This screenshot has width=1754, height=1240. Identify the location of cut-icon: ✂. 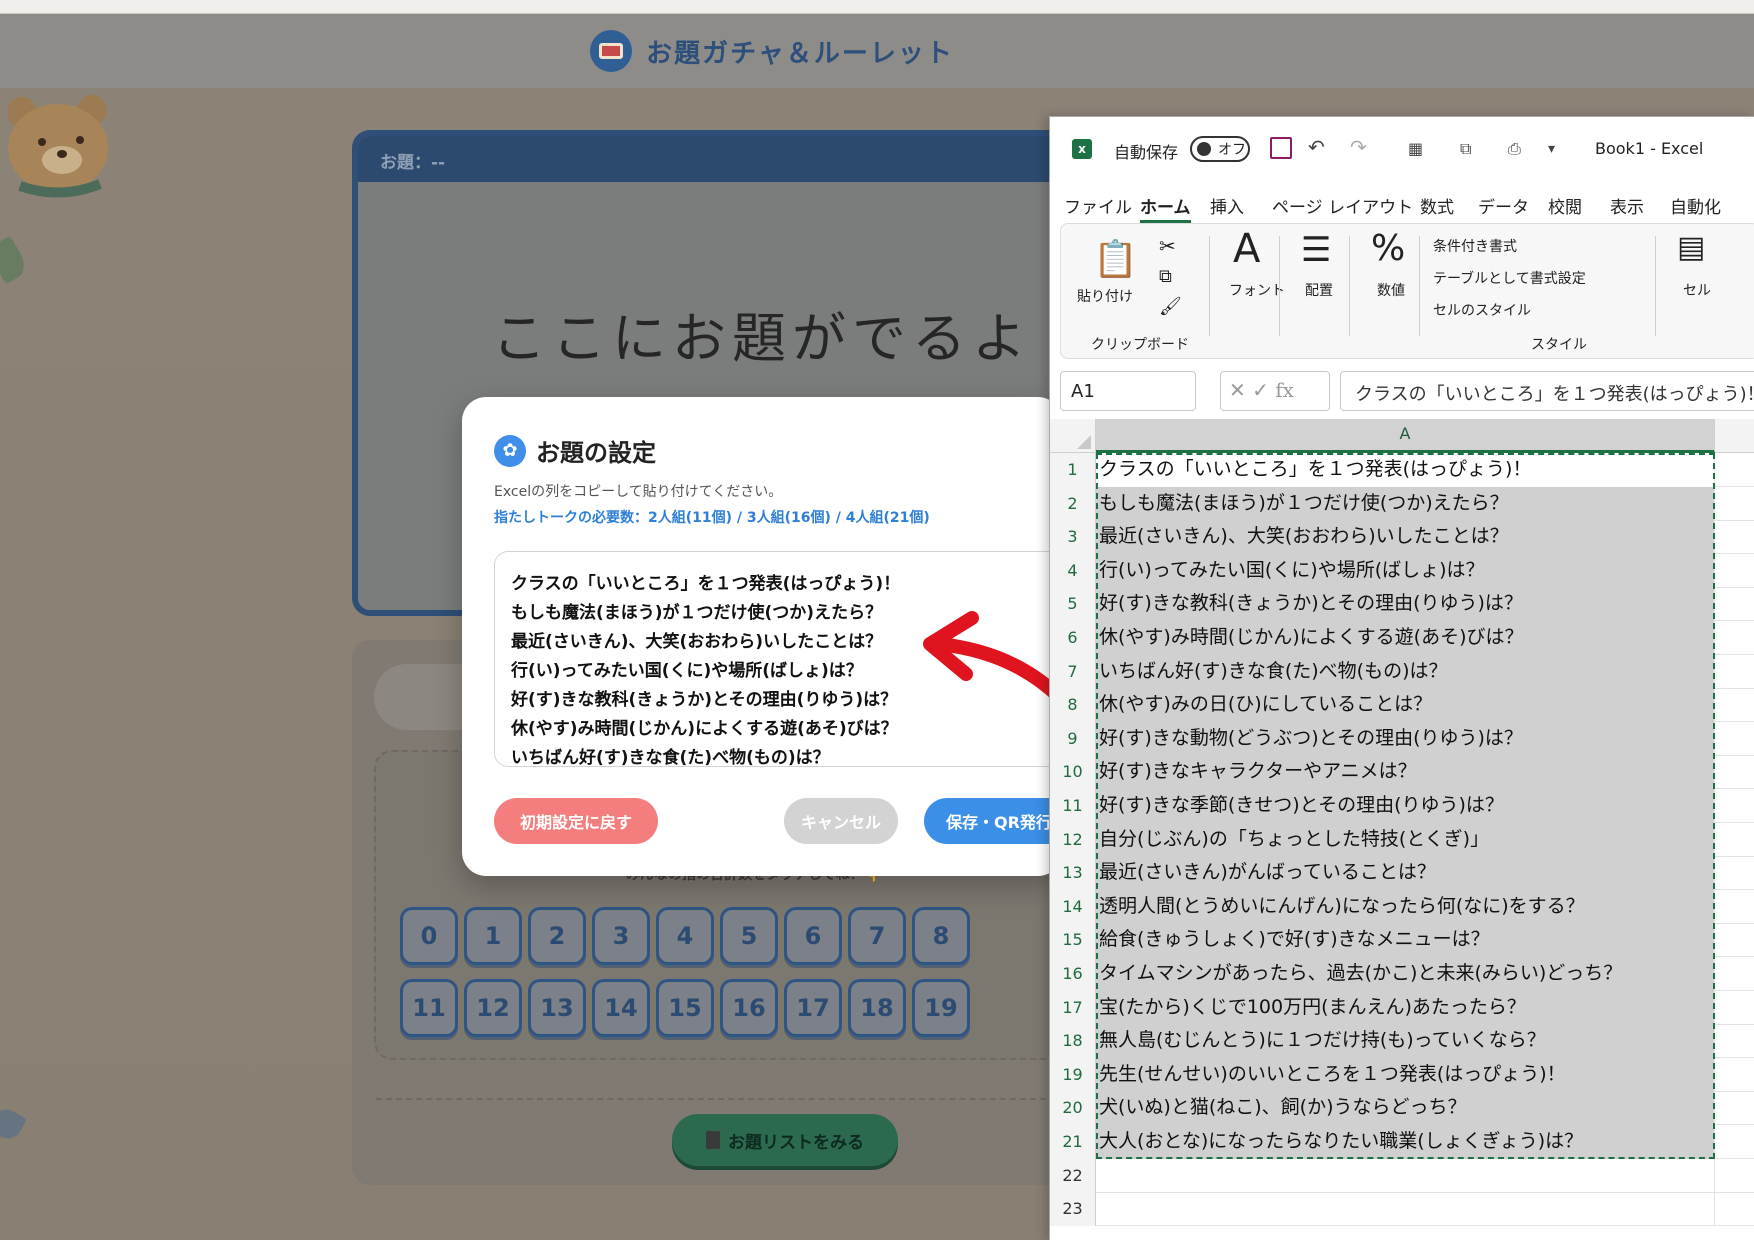
(1167, 246).